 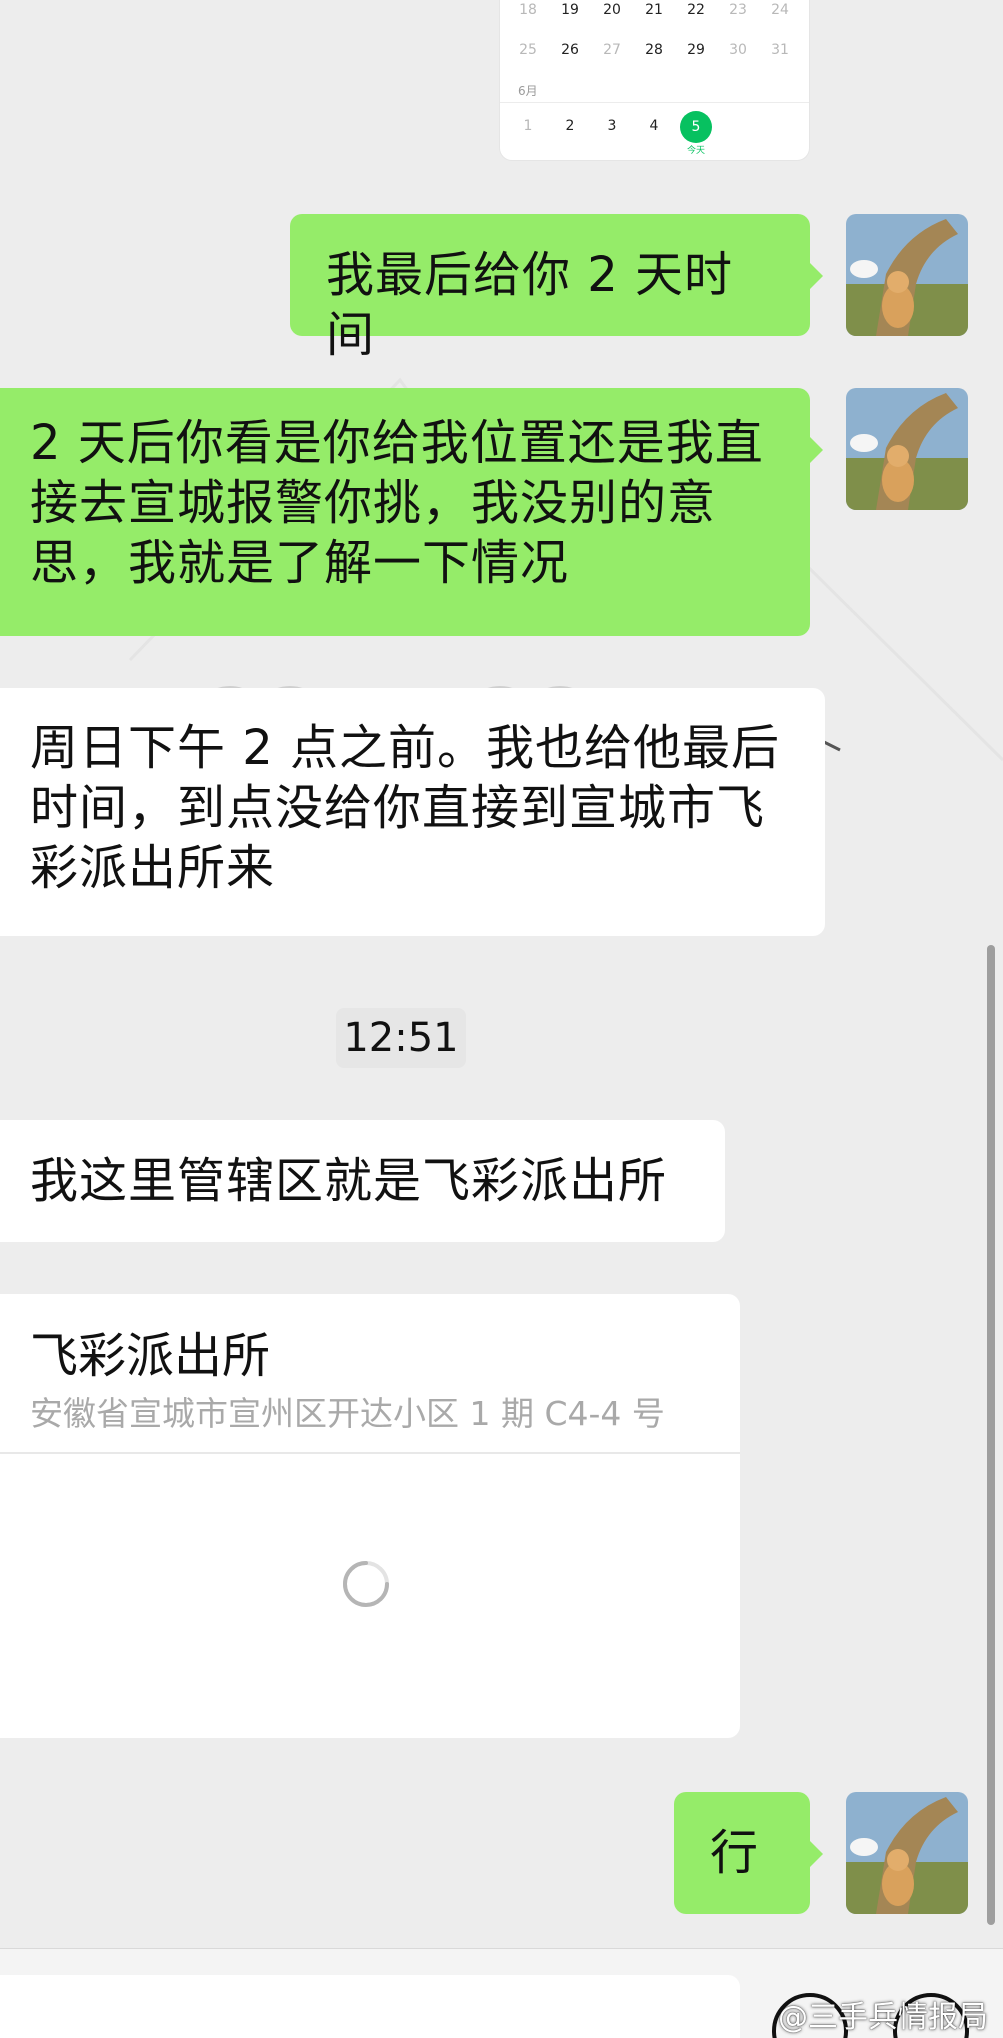 I want to click on calendar-day: 1, so click(x=528, y=126).